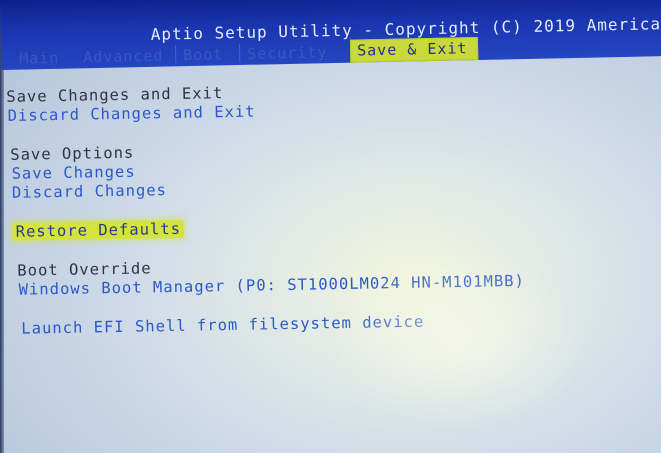  Describe the element at coordinates (39, 58) in the screenshot. I see `tab-main: Main` at that location.